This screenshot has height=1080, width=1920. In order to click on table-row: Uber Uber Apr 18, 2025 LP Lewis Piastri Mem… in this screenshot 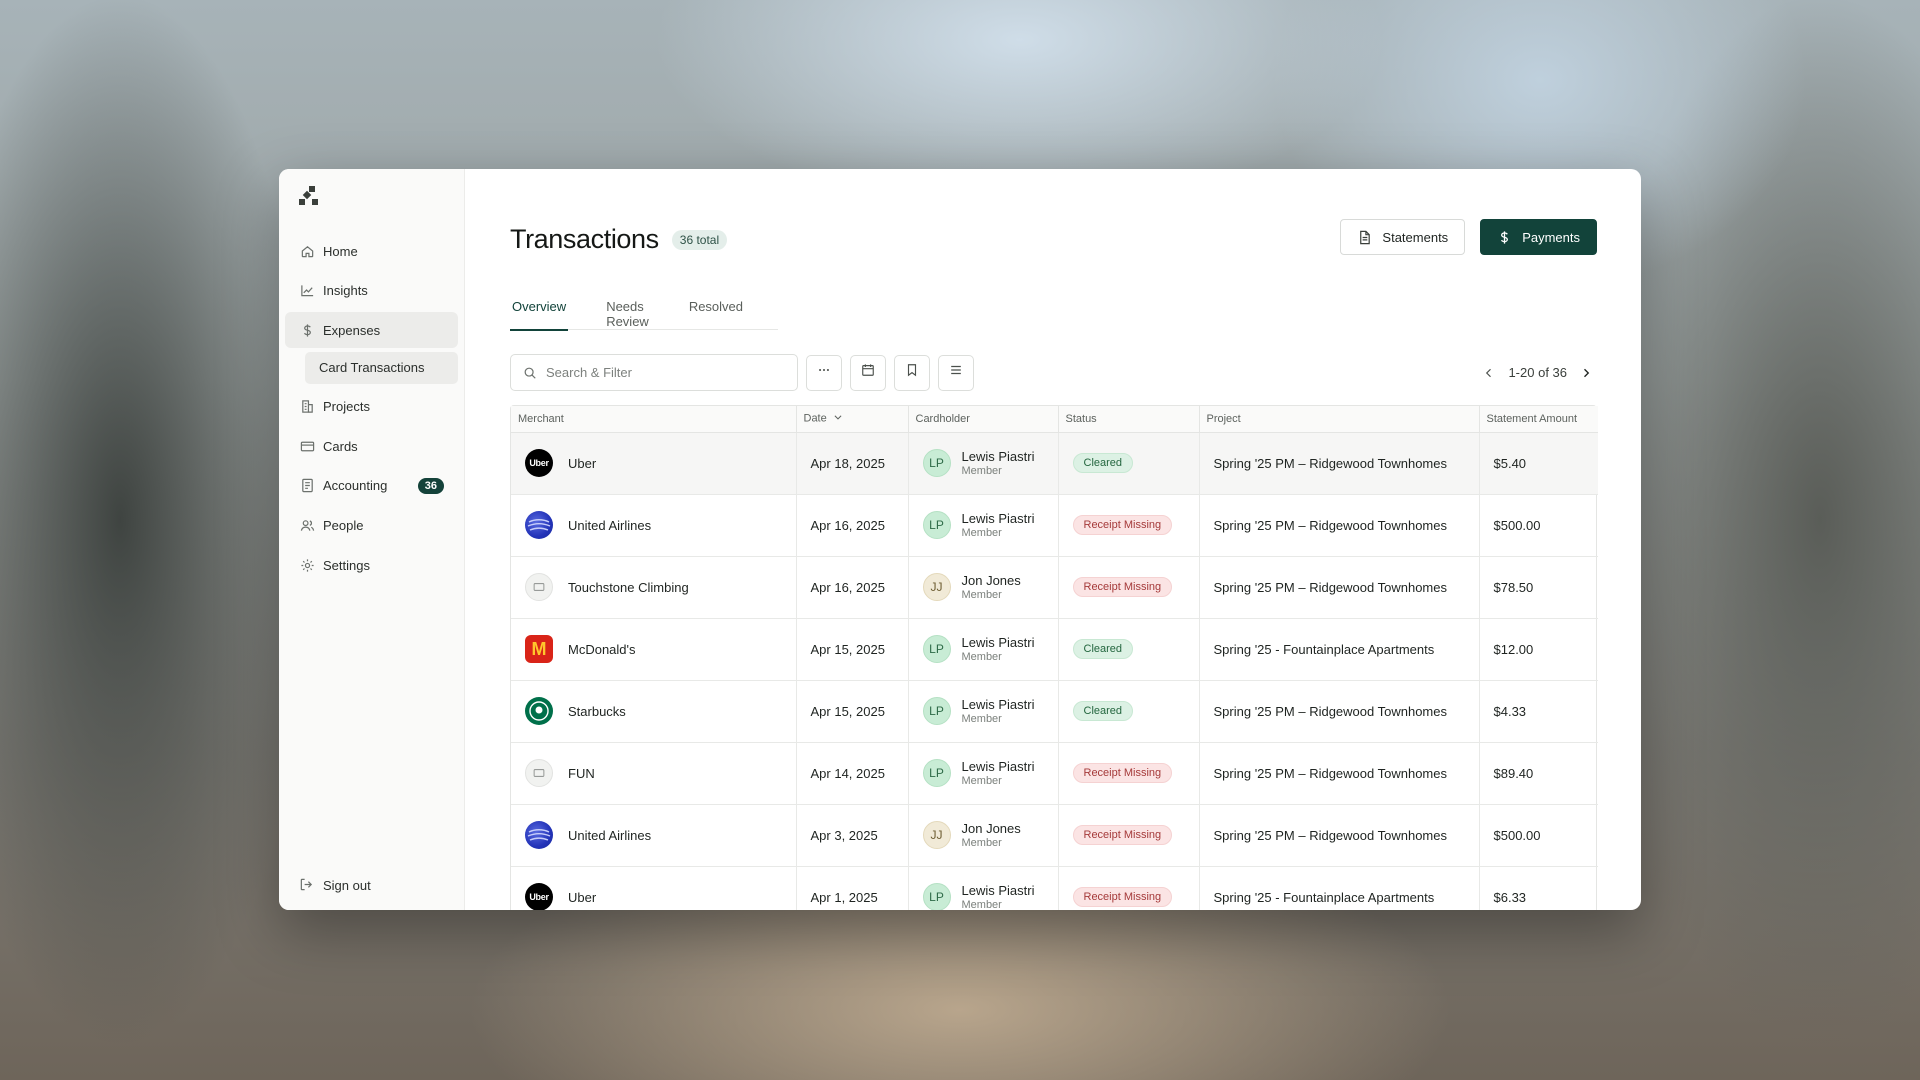, I will do `click(1054, 463)`.